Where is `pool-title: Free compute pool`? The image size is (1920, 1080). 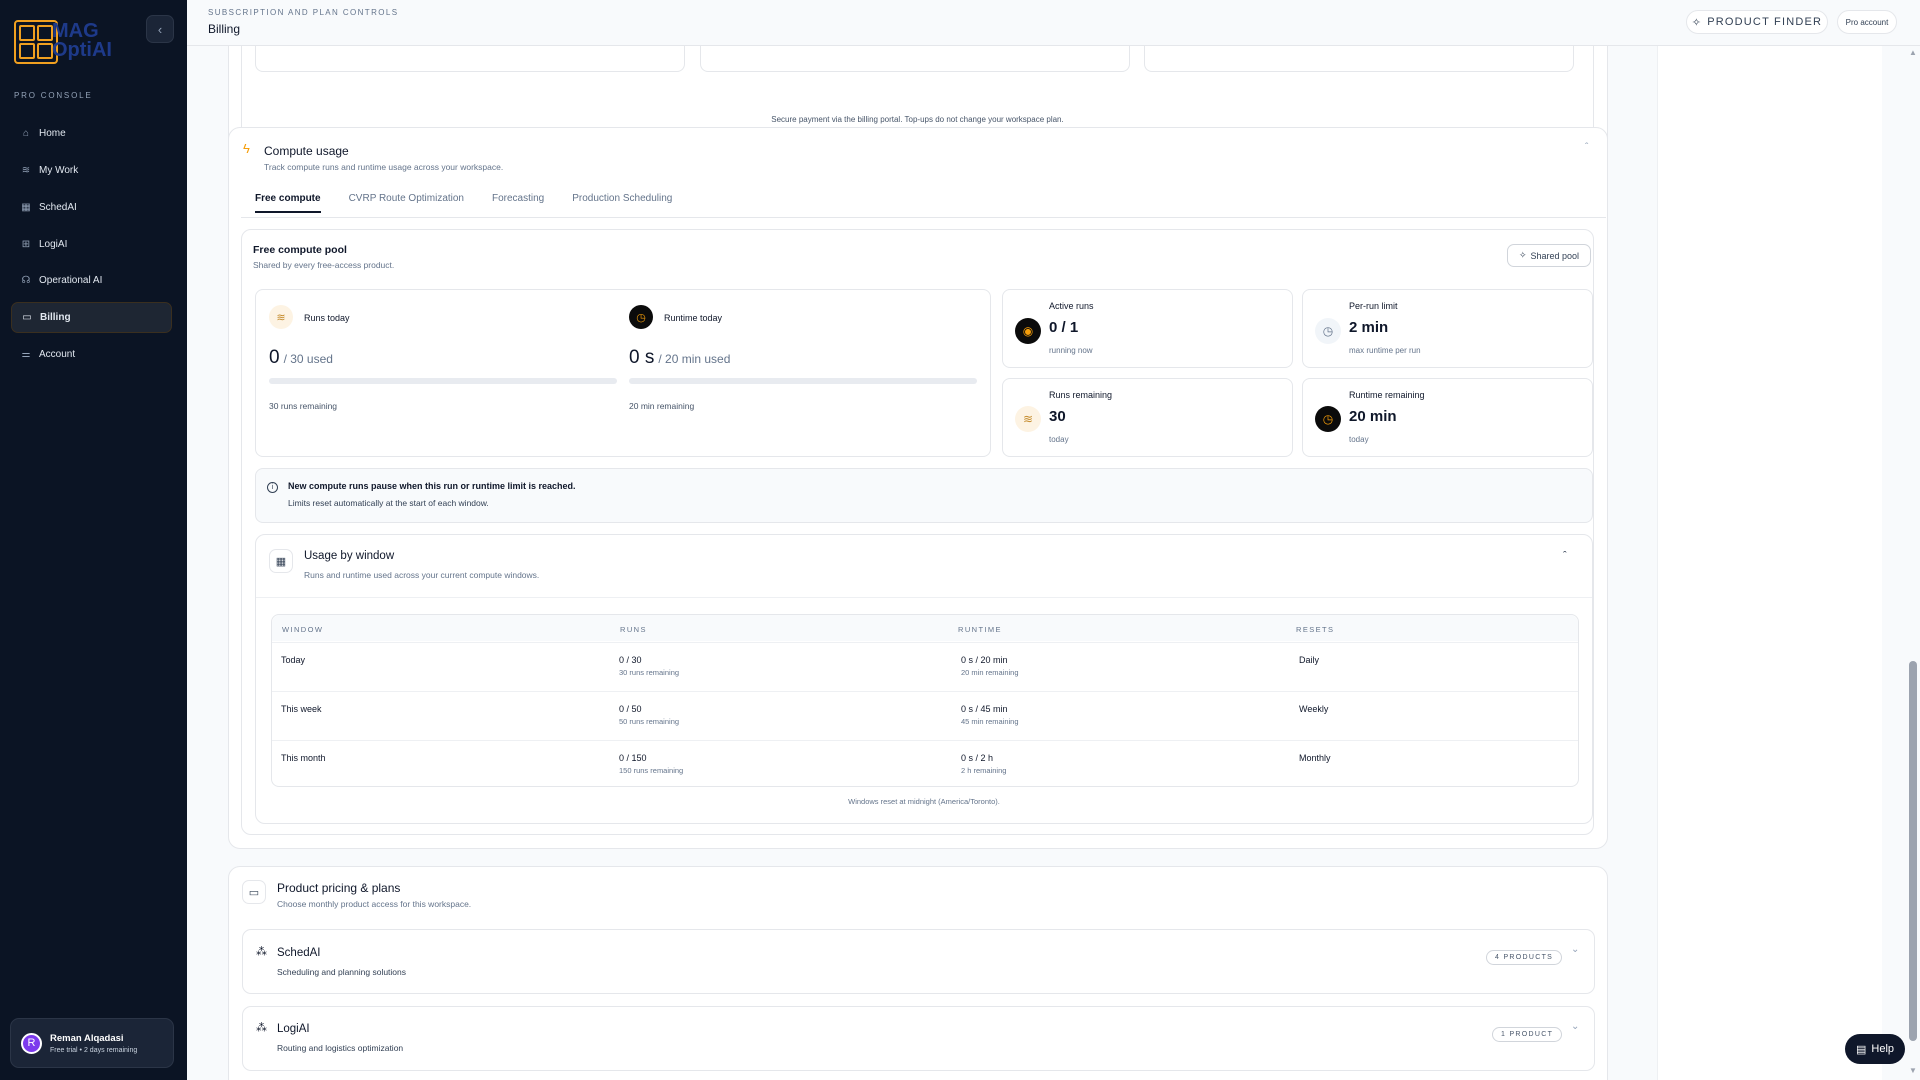
pool-title: Free compute pool is located at coordinates (300, 250).